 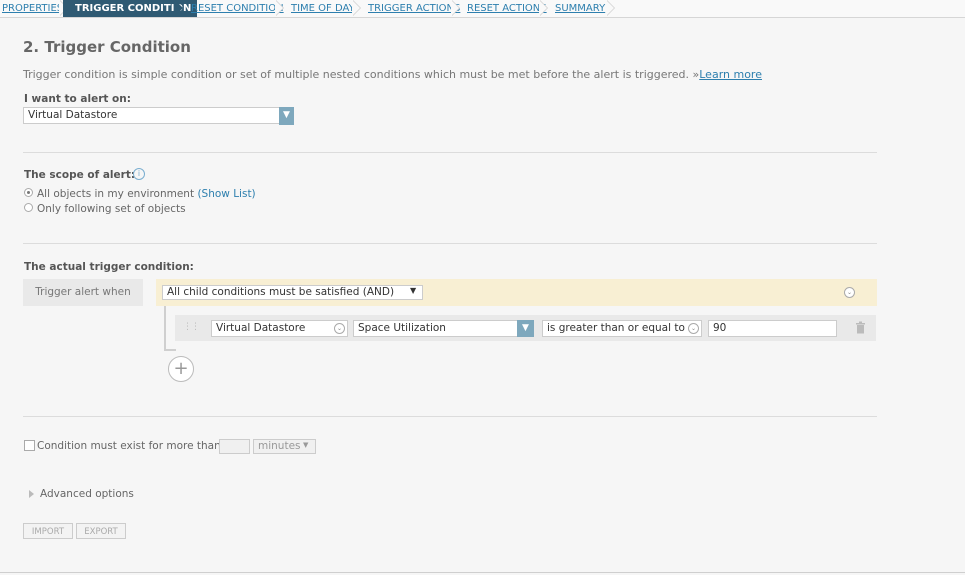 What do you see at coordinates (129, 446) in the screenshot?
I see `duration-label: Condition must exist for more than` at bounding box center [129, 446].